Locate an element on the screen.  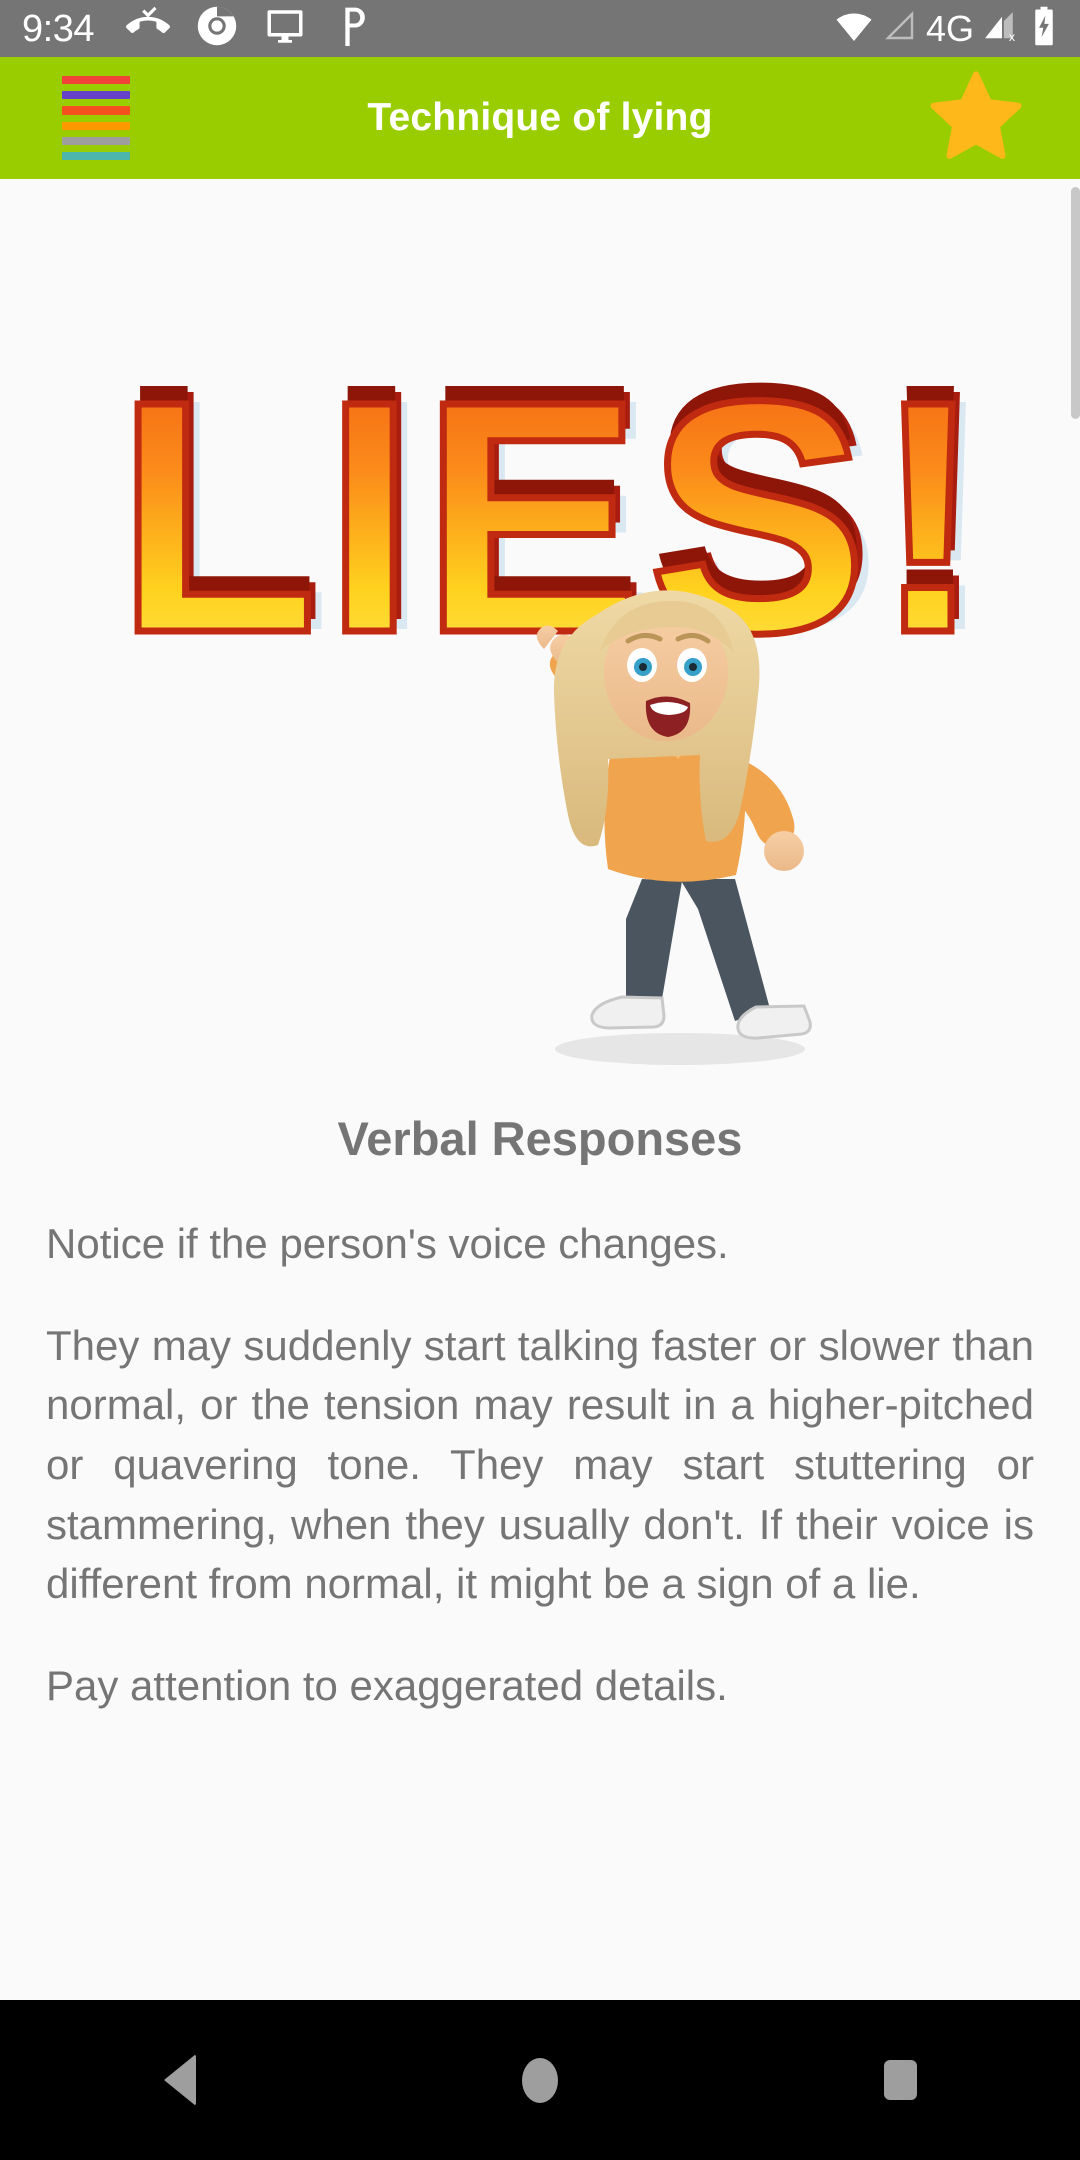
app-bar: Technique of lying is located at coordinates (540, 118).